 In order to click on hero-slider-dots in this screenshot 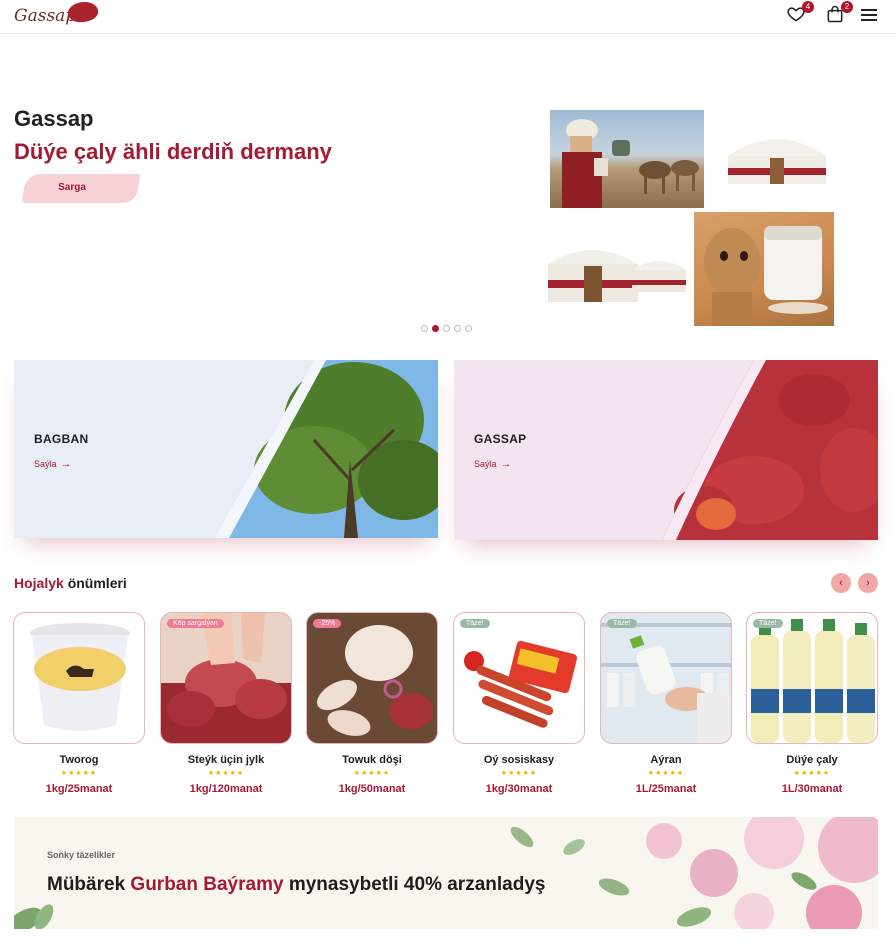, I will do `click(446, 328)`.